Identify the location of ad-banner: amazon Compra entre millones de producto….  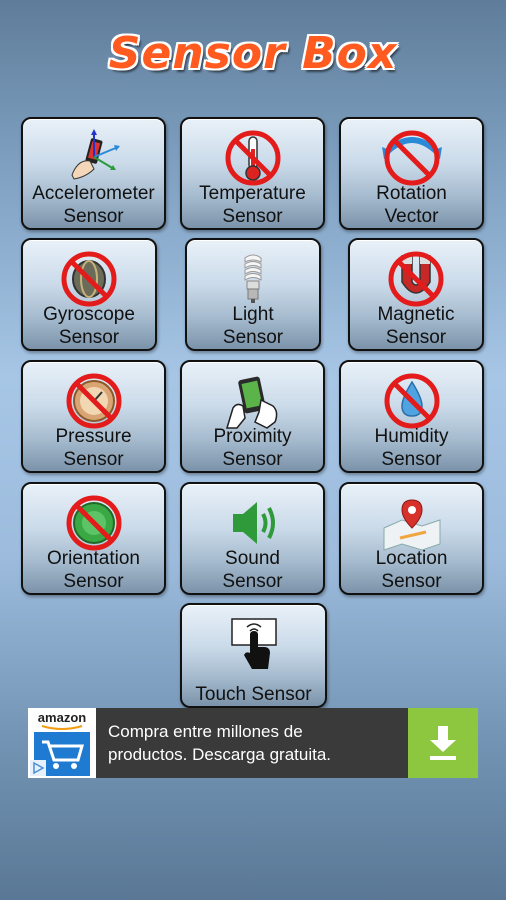
(253, 743).